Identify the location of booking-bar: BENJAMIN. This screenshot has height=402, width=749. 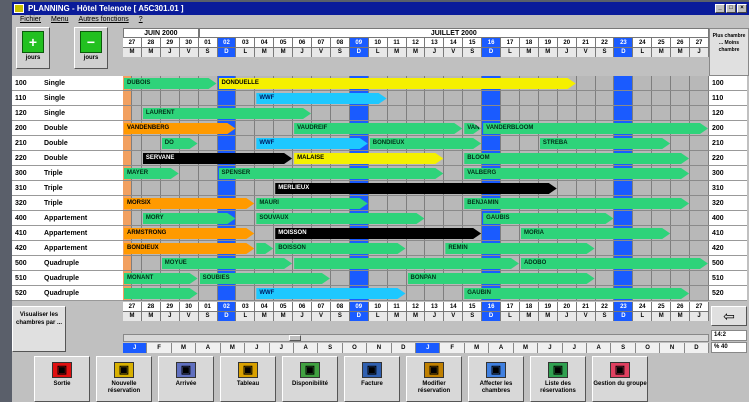
(576, 203).